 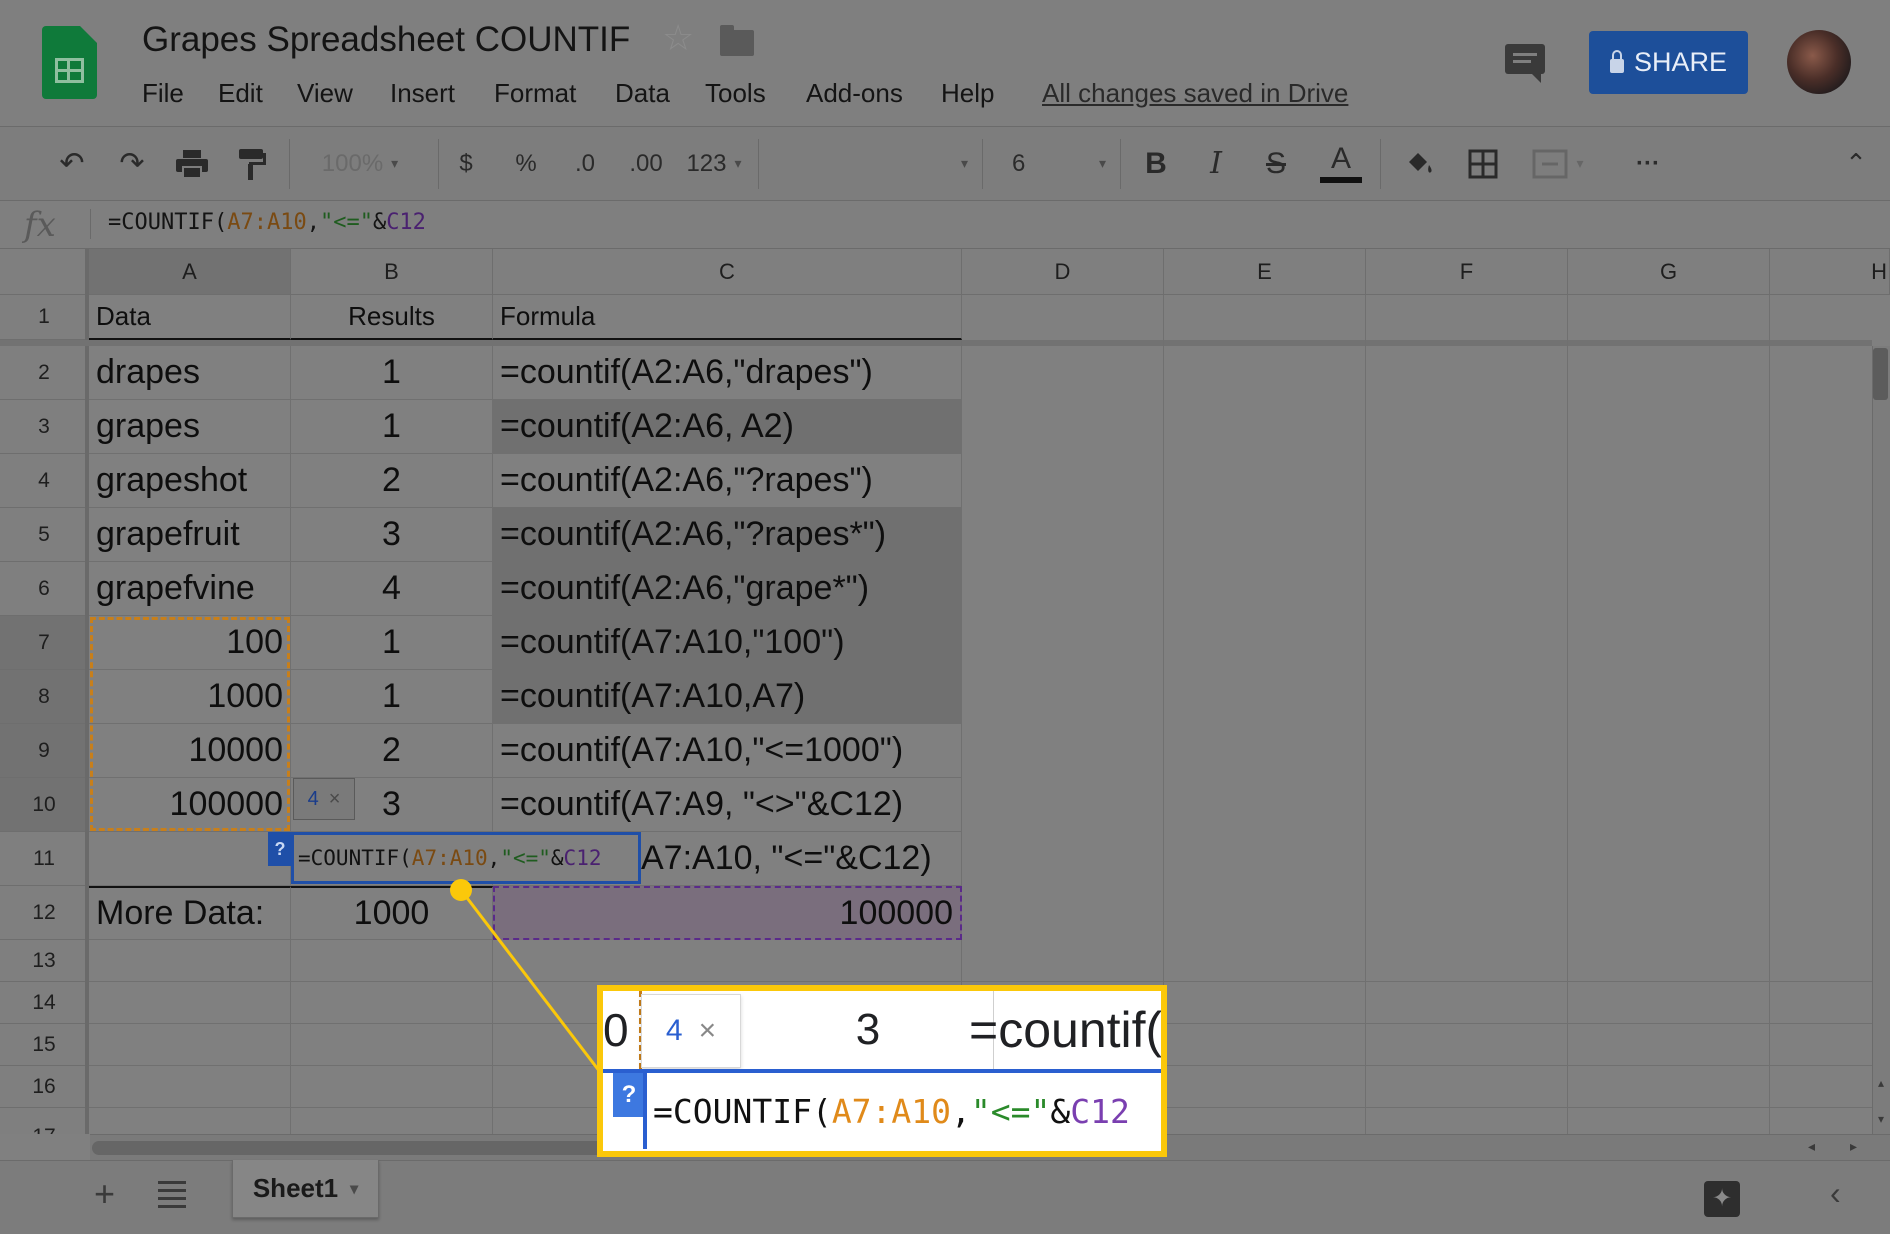 I want to click on document-title: Grapes Spreadsheet COUNTIF, so click(x=386, y=40).